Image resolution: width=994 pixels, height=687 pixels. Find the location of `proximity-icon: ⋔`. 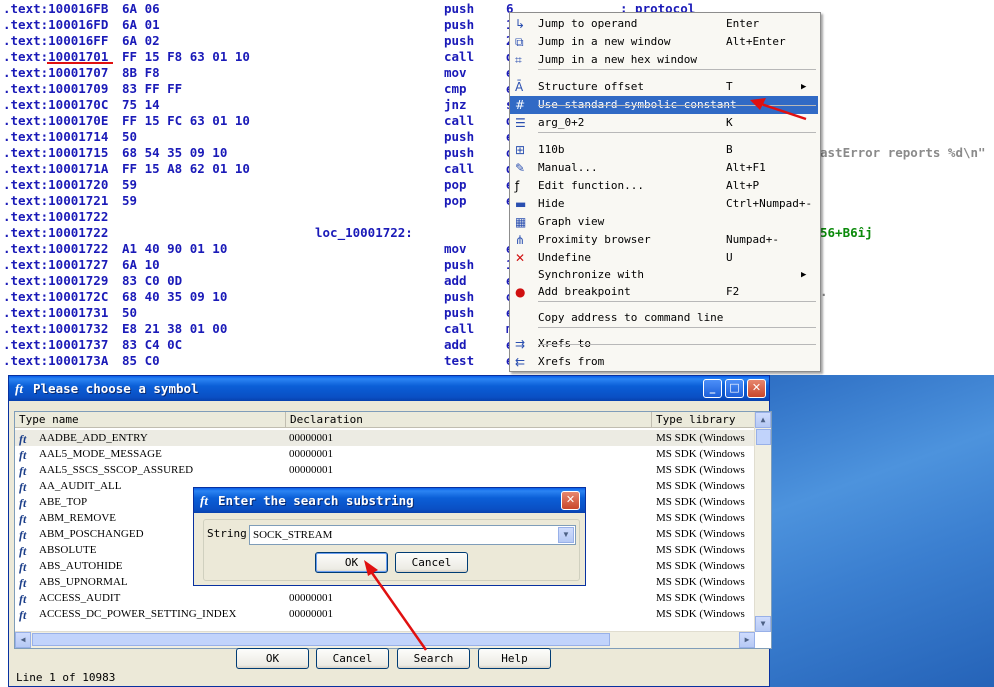

proximity-icon: ⋔ is located at coordinates (520, 240).